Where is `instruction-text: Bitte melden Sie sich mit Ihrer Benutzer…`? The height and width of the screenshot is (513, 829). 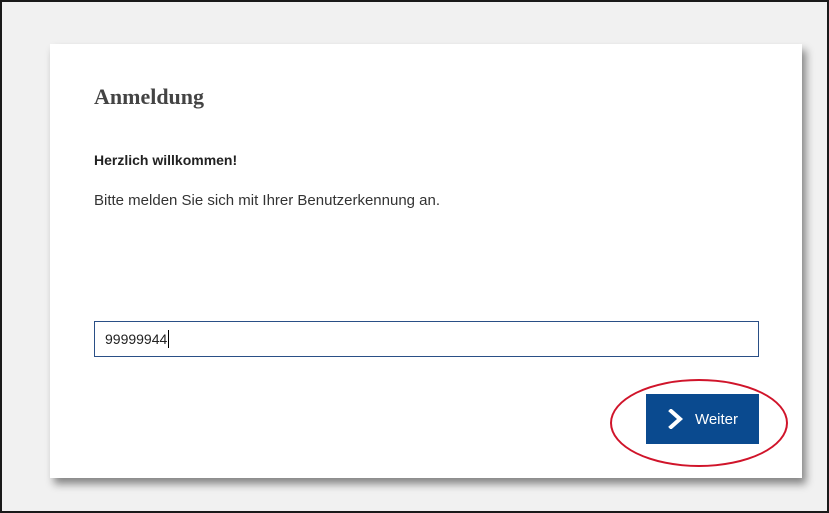 instruction-text: Bitte melden Sie sich mit Ihrer Benutzer… is located at coordinates (267, 200).